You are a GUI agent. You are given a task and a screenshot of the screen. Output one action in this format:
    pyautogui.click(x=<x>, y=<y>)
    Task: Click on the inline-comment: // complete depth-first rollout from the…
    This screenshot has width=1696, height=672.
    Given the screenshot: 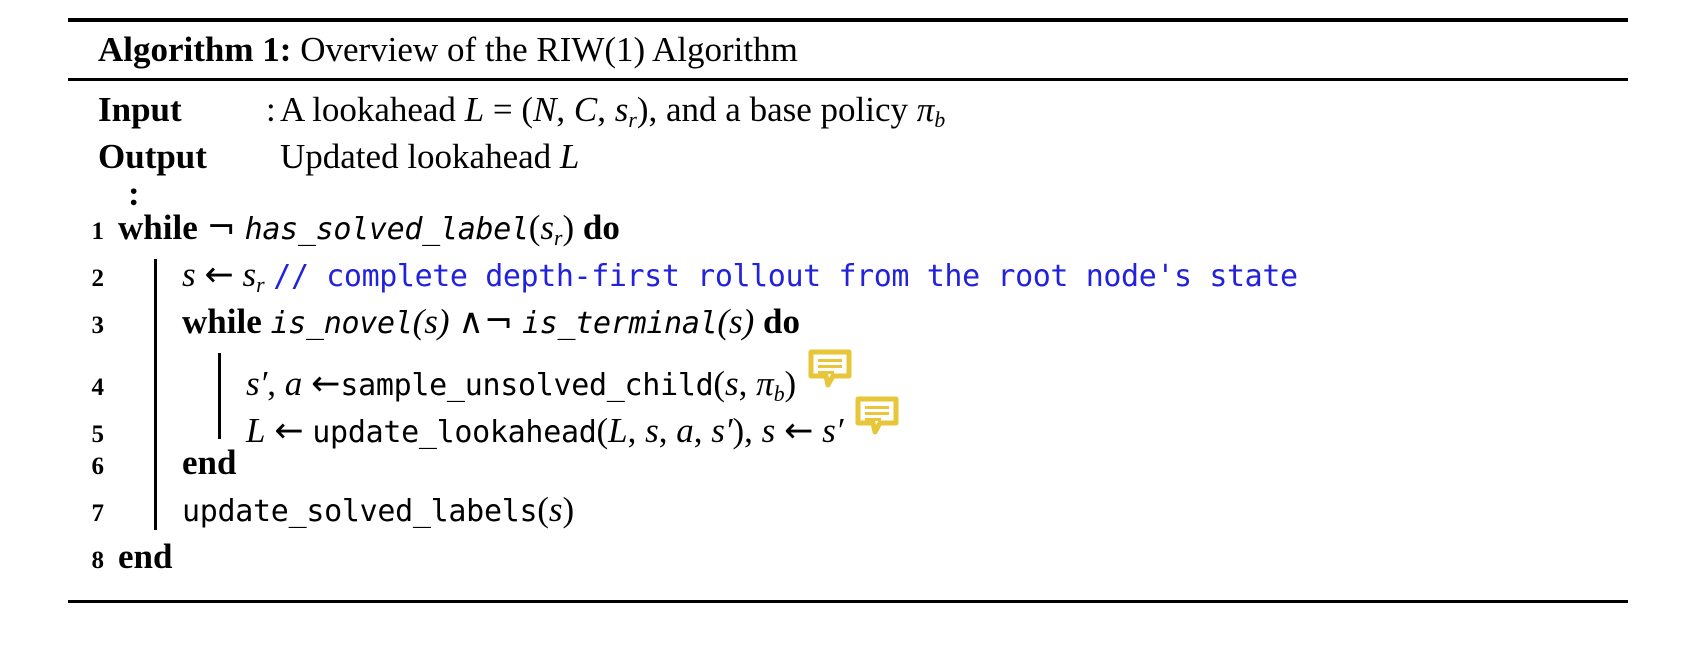 What is the action you would take?
    pyautogui.click(x=785, y=276)
    